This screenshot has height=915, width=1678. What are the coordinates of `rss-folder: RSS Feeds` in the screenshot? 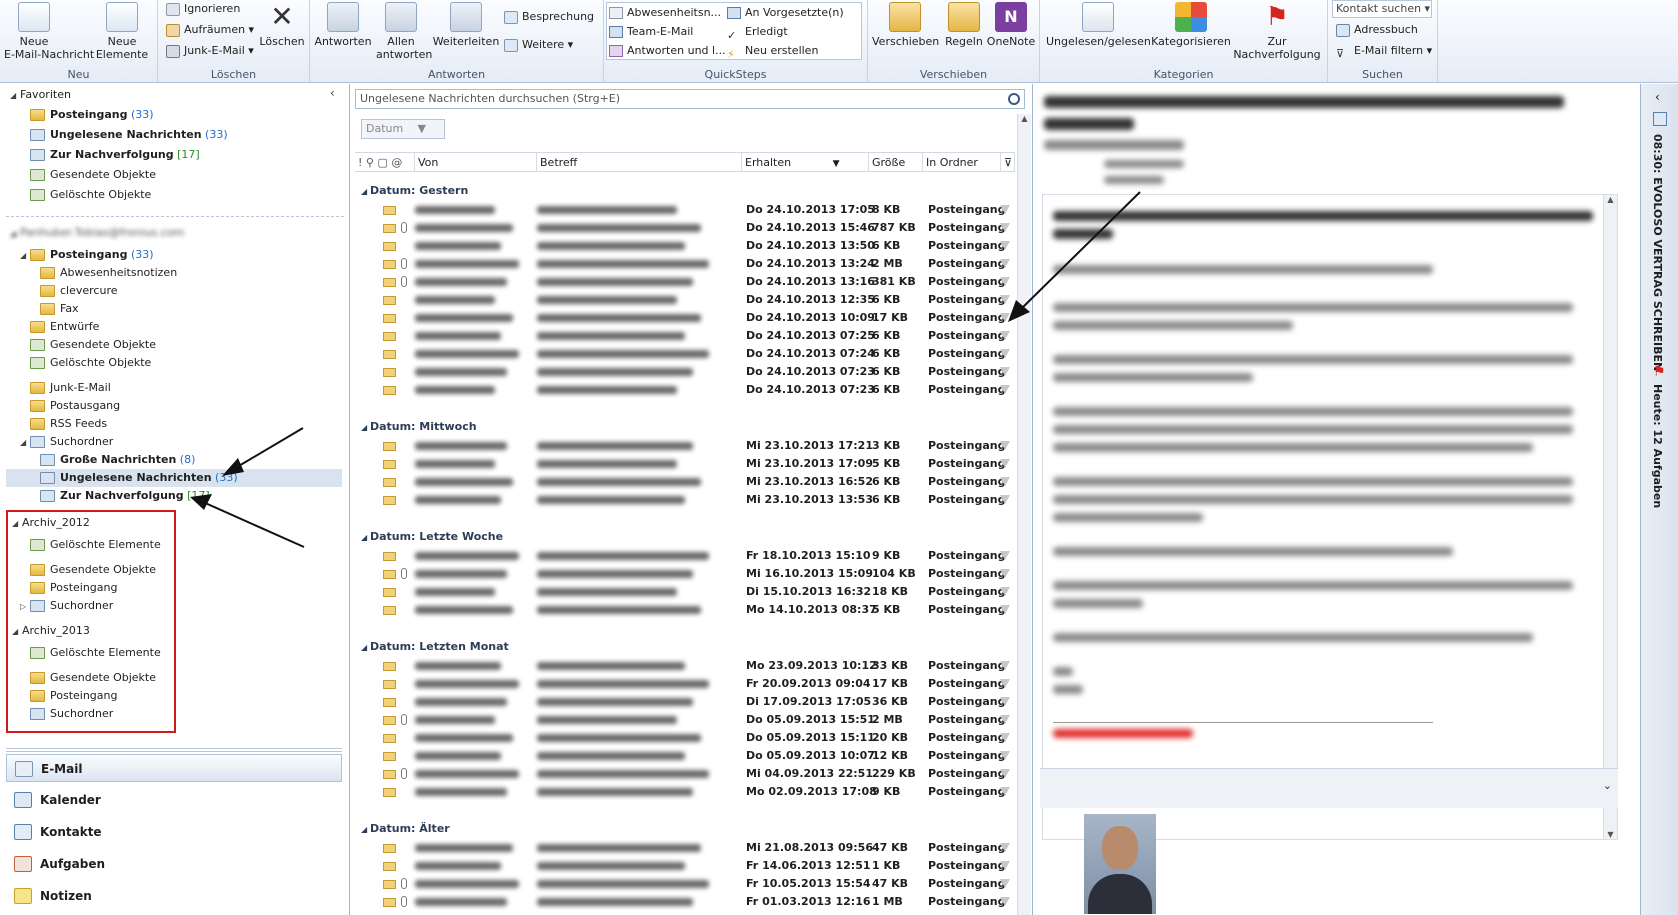 It's located at (202, 424).